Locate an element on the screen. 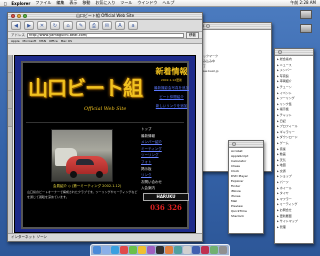 The image size is (320, 256). browser-titlebar: 山口ビート組 Official Web Site is located at coordinates (105, 16).